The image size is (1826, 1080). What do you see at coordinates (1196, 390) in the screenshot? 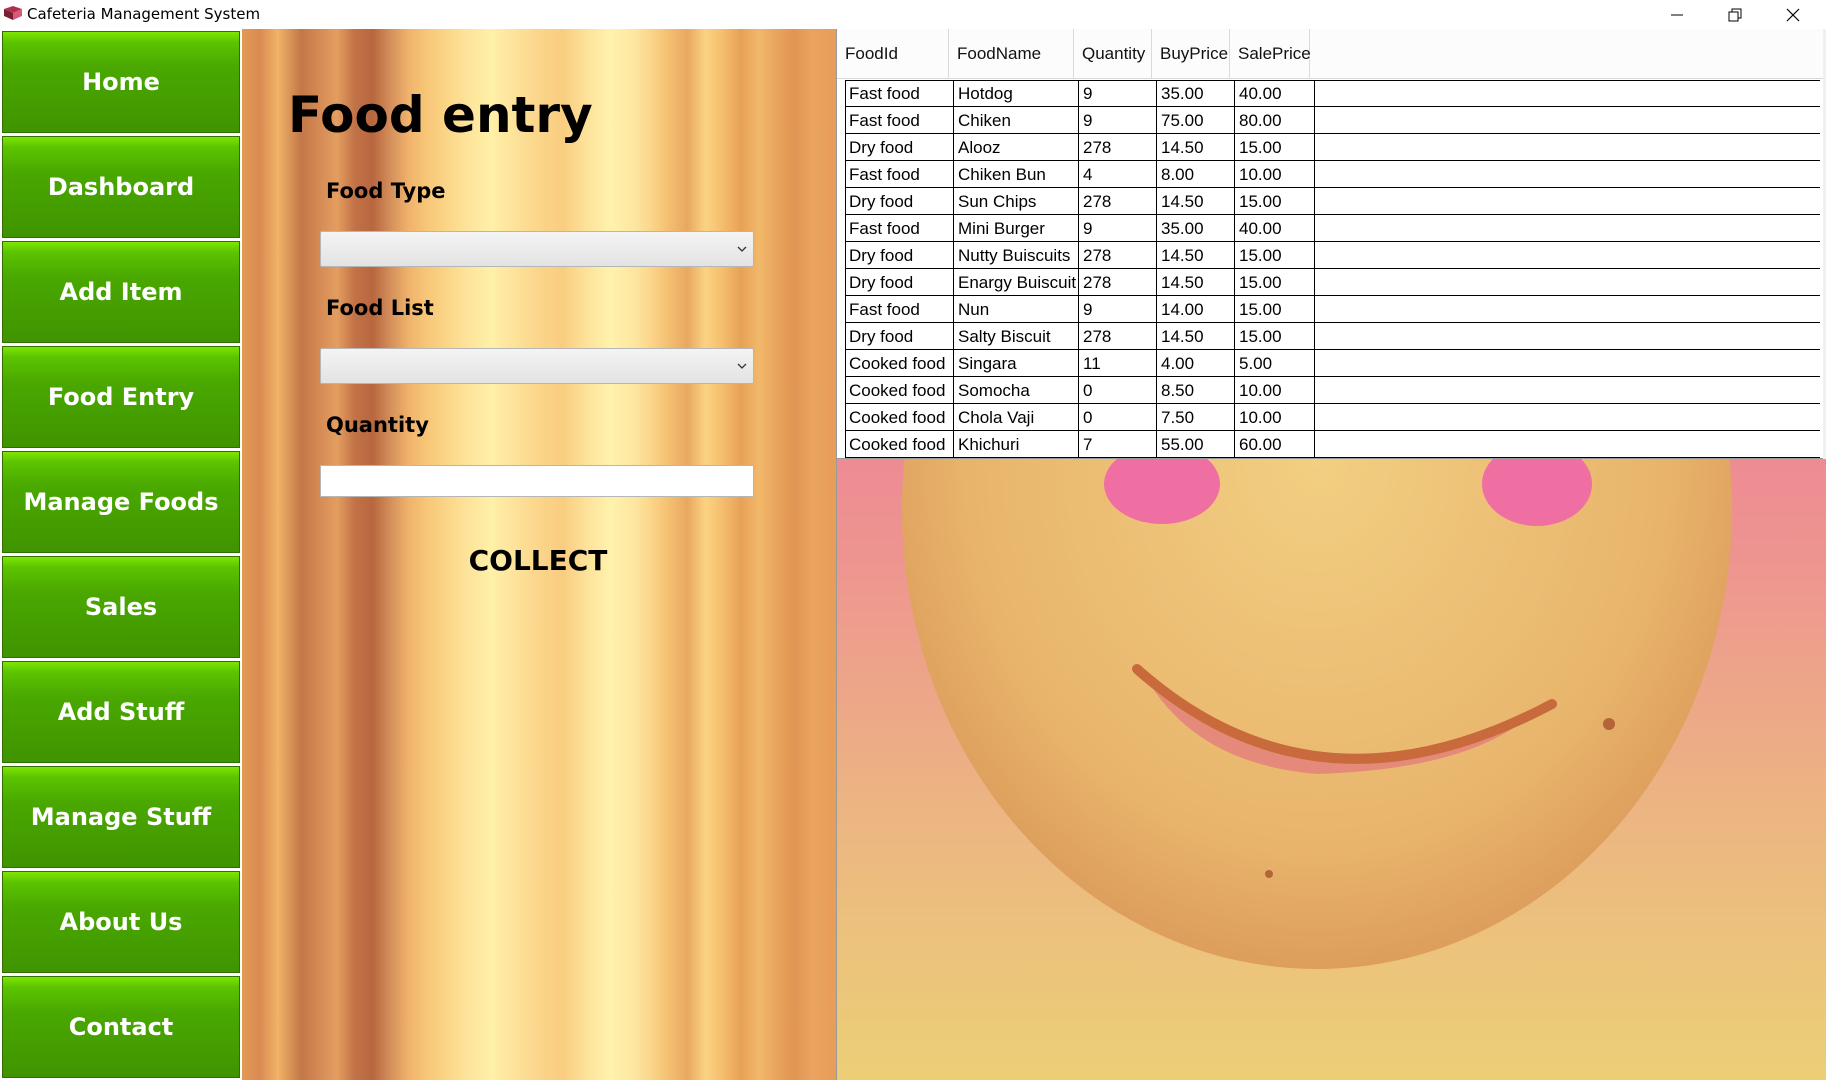
I see `table-cell: 8.50` at bounding box center [1196, 390].